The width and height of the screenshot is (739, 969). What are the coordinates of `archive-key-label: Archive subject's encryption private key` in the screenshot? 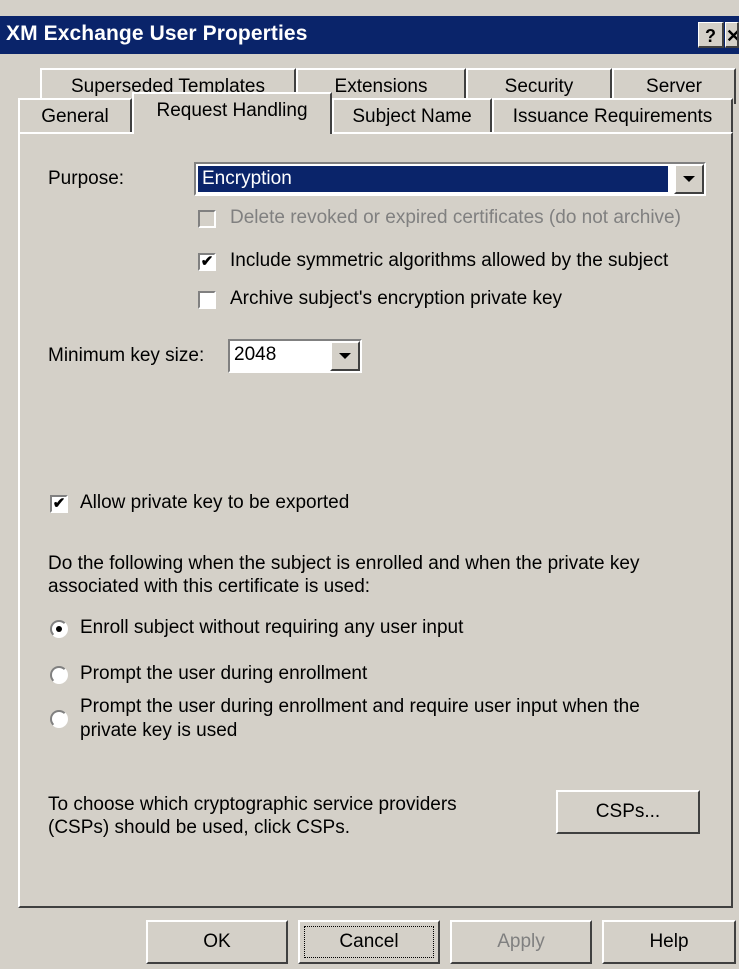 It's located at (396, 298).